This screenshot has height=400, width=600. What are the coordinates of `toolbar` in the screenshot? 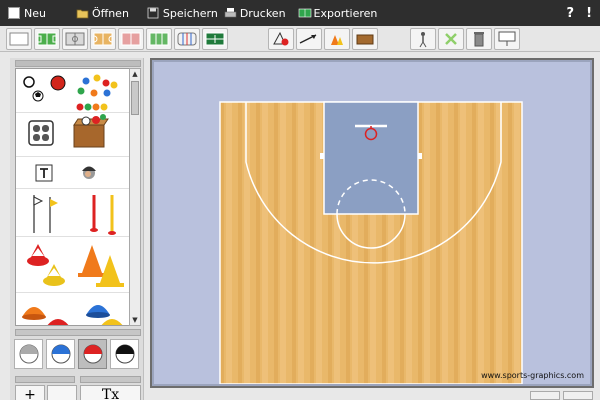 It's located at (300, 39).